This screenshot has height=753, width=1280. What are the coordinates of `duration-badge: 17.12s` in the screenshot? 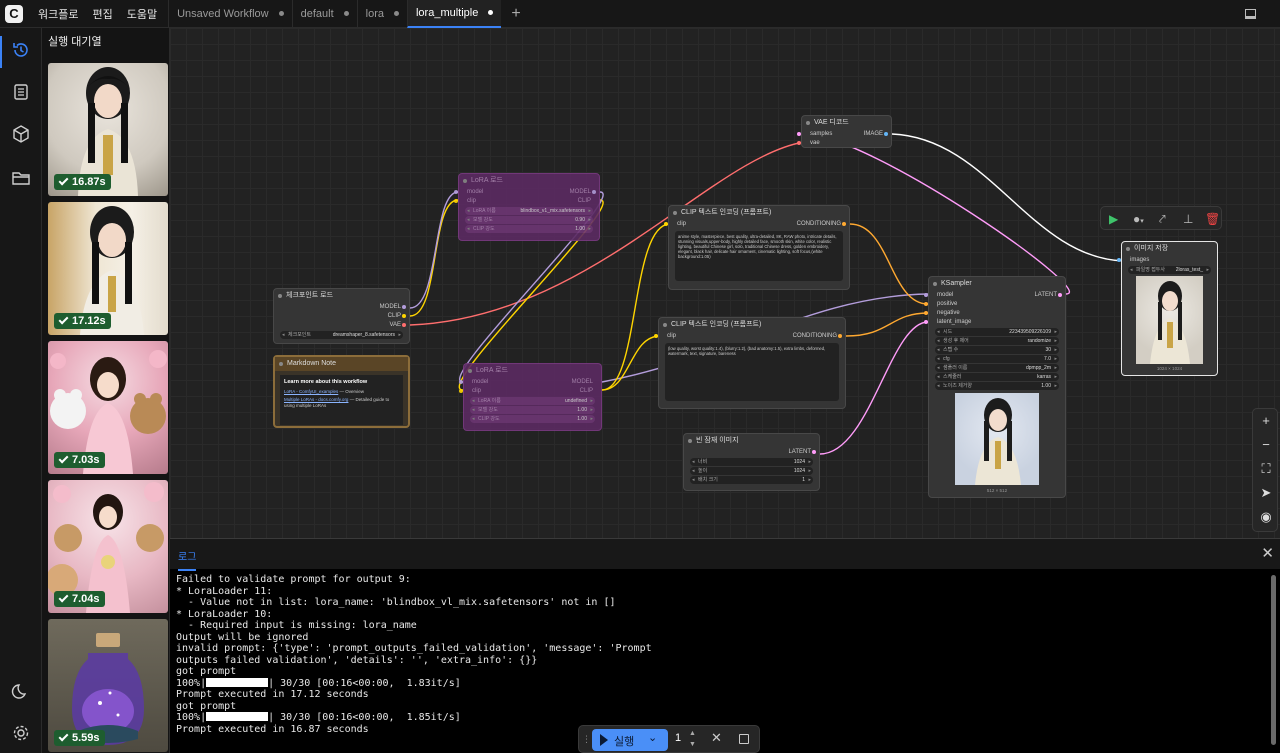 It's located at (82, 321).